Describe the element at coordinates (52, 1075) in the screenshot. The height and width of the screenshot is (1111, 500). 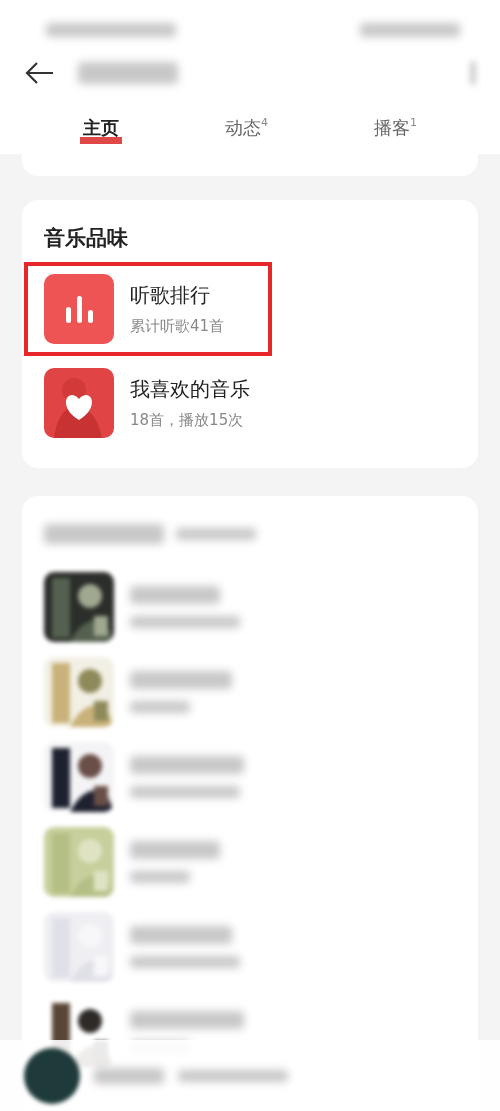
I see `album-disc-icon` at that location.